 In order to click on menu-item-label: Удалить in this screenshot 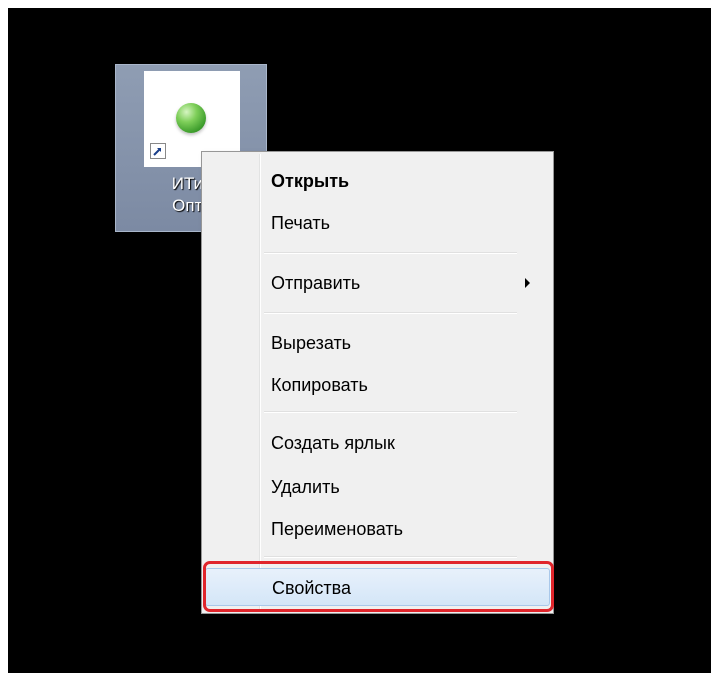, I will do `click(305, 487)`.